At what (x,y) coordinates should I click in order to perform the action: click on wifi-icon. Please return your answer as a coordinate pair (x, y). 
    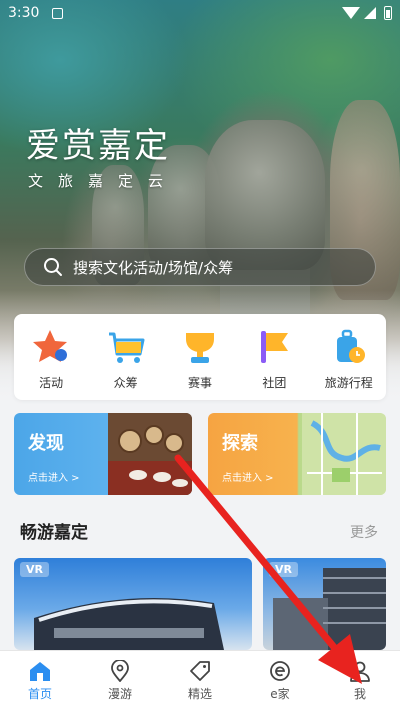
    Looking at the image, I should click on (351, 13).